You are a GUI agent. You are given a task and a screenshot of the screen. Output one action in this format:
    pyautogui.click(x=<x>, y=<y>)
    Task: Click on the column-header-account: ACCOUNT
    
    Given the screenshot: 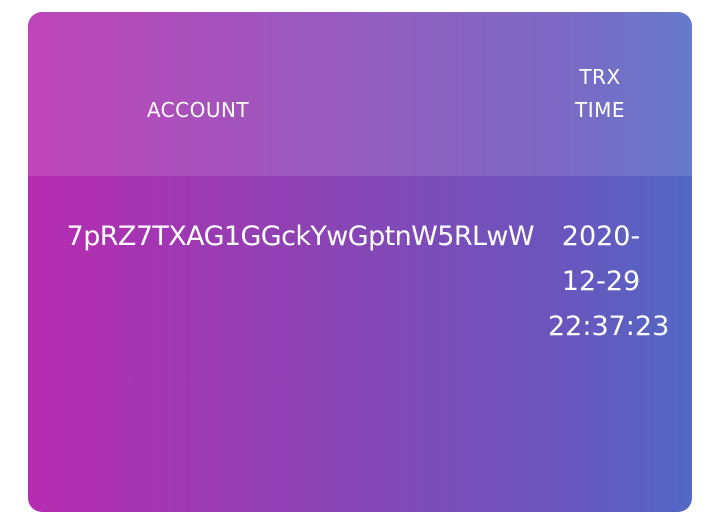 What is the action you would take?
    pyautogui.click(x=198, y=110)
    